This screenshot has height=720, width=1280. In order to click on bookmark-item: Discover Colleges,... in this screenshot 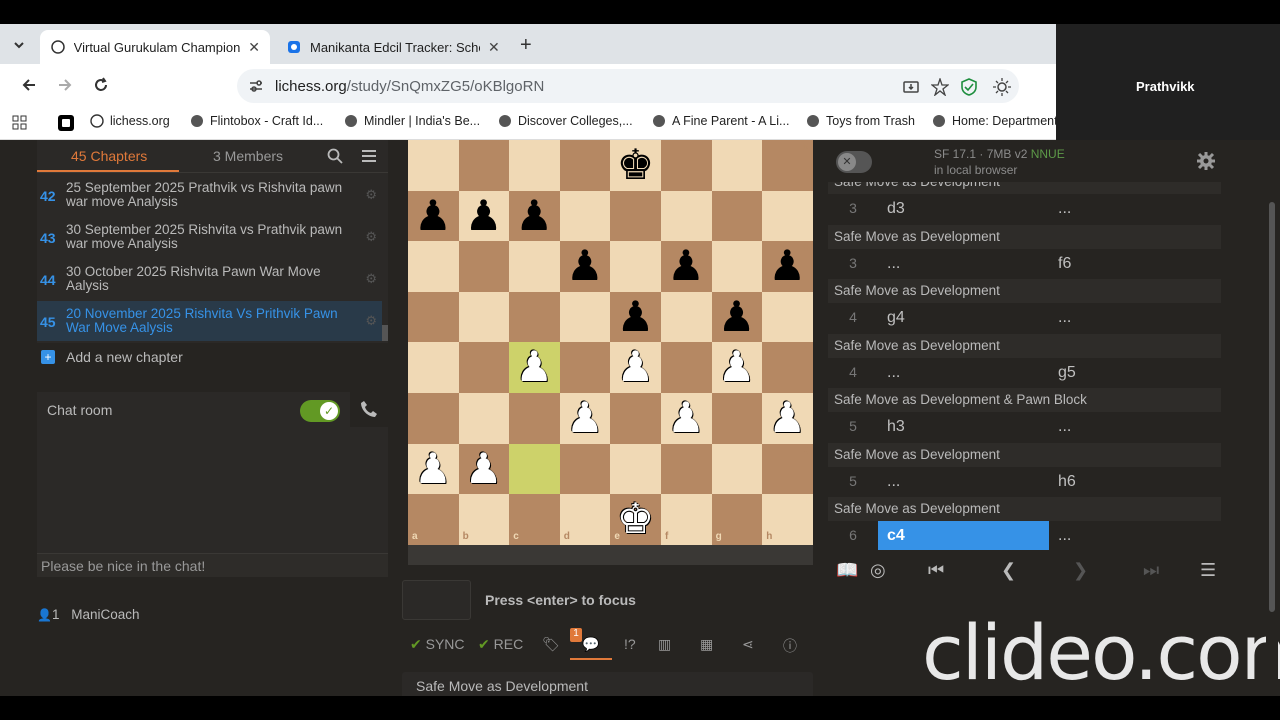, I will do `click(565, 121)`.